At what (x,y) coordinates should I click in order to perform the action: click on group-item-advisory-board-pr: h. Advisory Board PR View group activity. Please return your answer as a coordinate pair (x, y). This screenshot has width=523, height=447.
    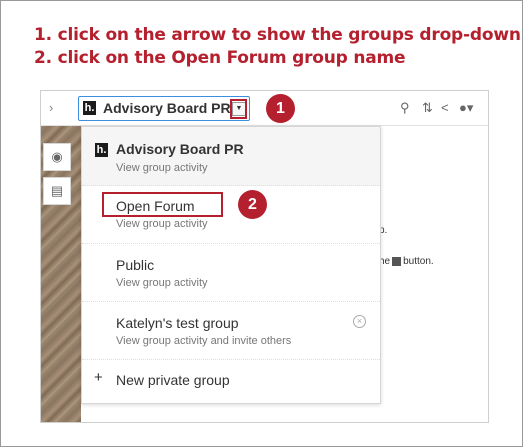
    Looking at the image, I should click on (231, 156).